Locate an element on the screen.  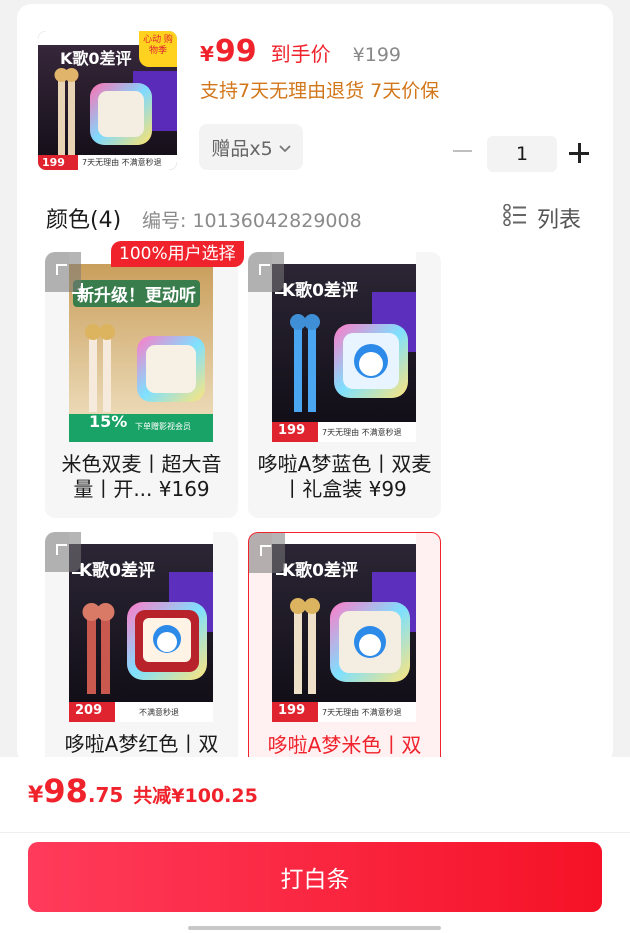
thumbnail-badge: 心动 购物季 is located at coordinates (158, 49).